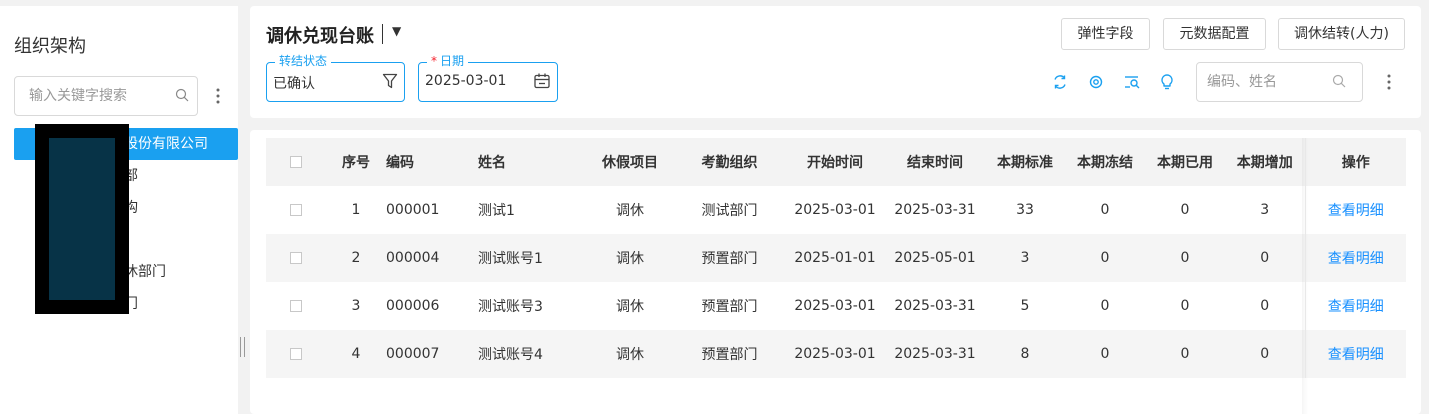 Image resolution: width=1429 pixels, height=414 pixels. What do you see at coordinates (542, 83) in the screenshot?
I see `calendar-icon` at bounding box center [542, 83].